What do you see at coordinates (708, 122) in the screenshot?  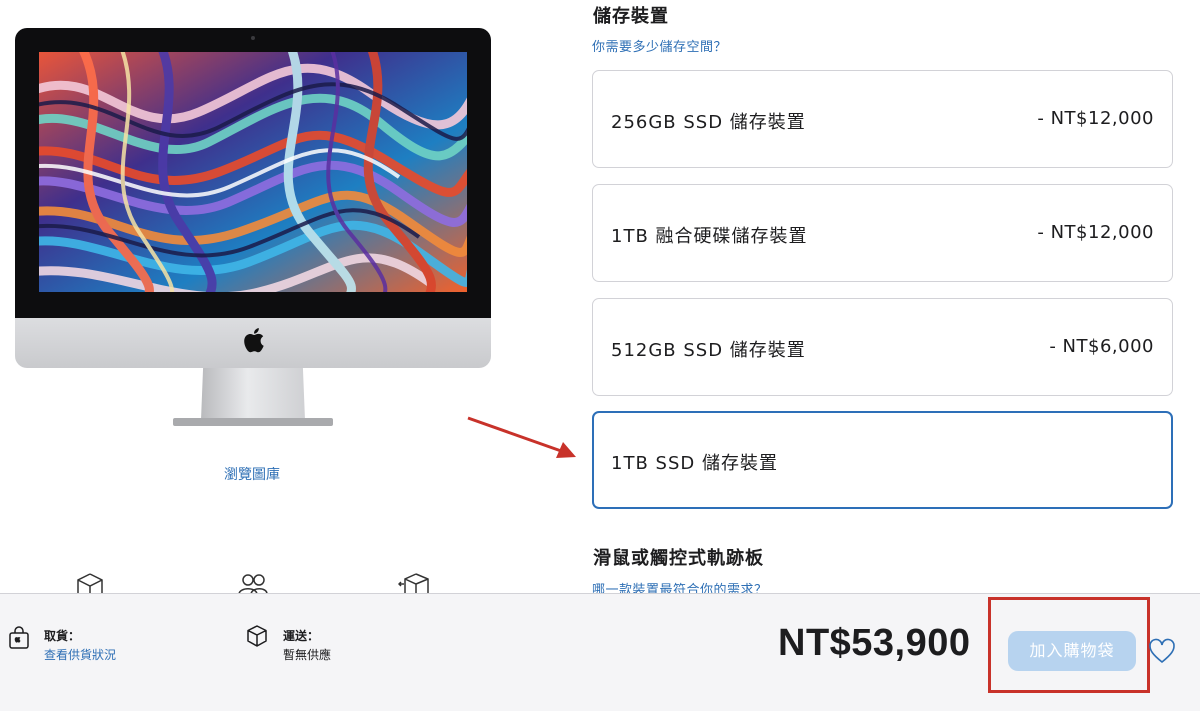 I see `option-name: 256GB SSD 儲存裝置` at bounding box center [708, 122].